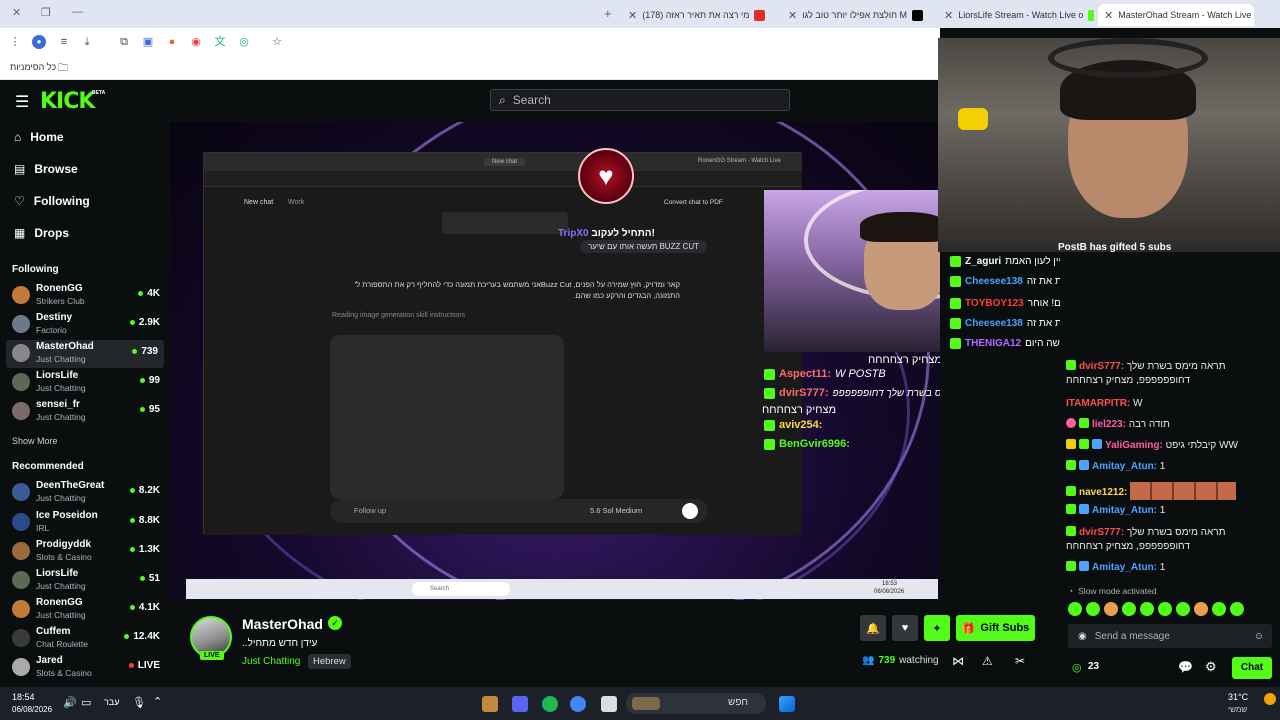 Image resolution: width=1280 pixels, height=720 pixels. What do you see at coordinates (86, 668) in the screenshot?
I see `recommended-channel: Jared Slots & Casino LIVE` at bounding box center [86, 668].